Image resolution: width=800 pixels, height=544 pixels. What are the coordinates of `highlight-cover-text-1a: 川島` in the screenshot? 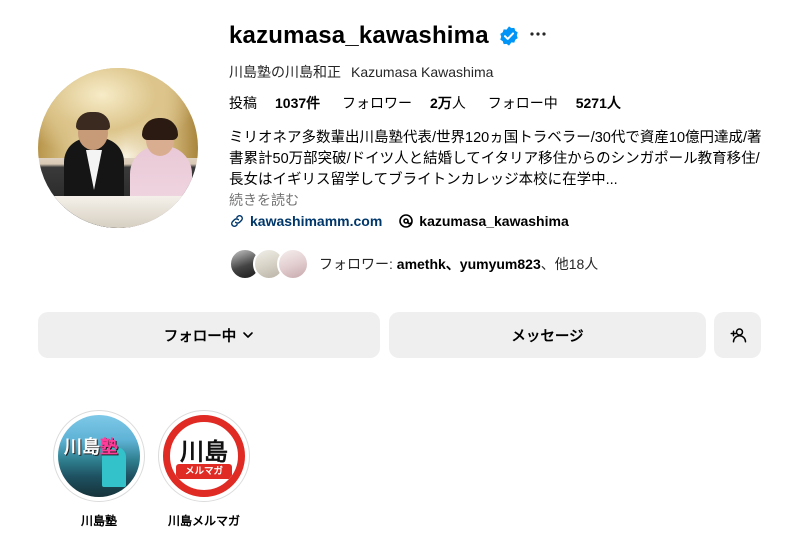 It's located at (82, 447).